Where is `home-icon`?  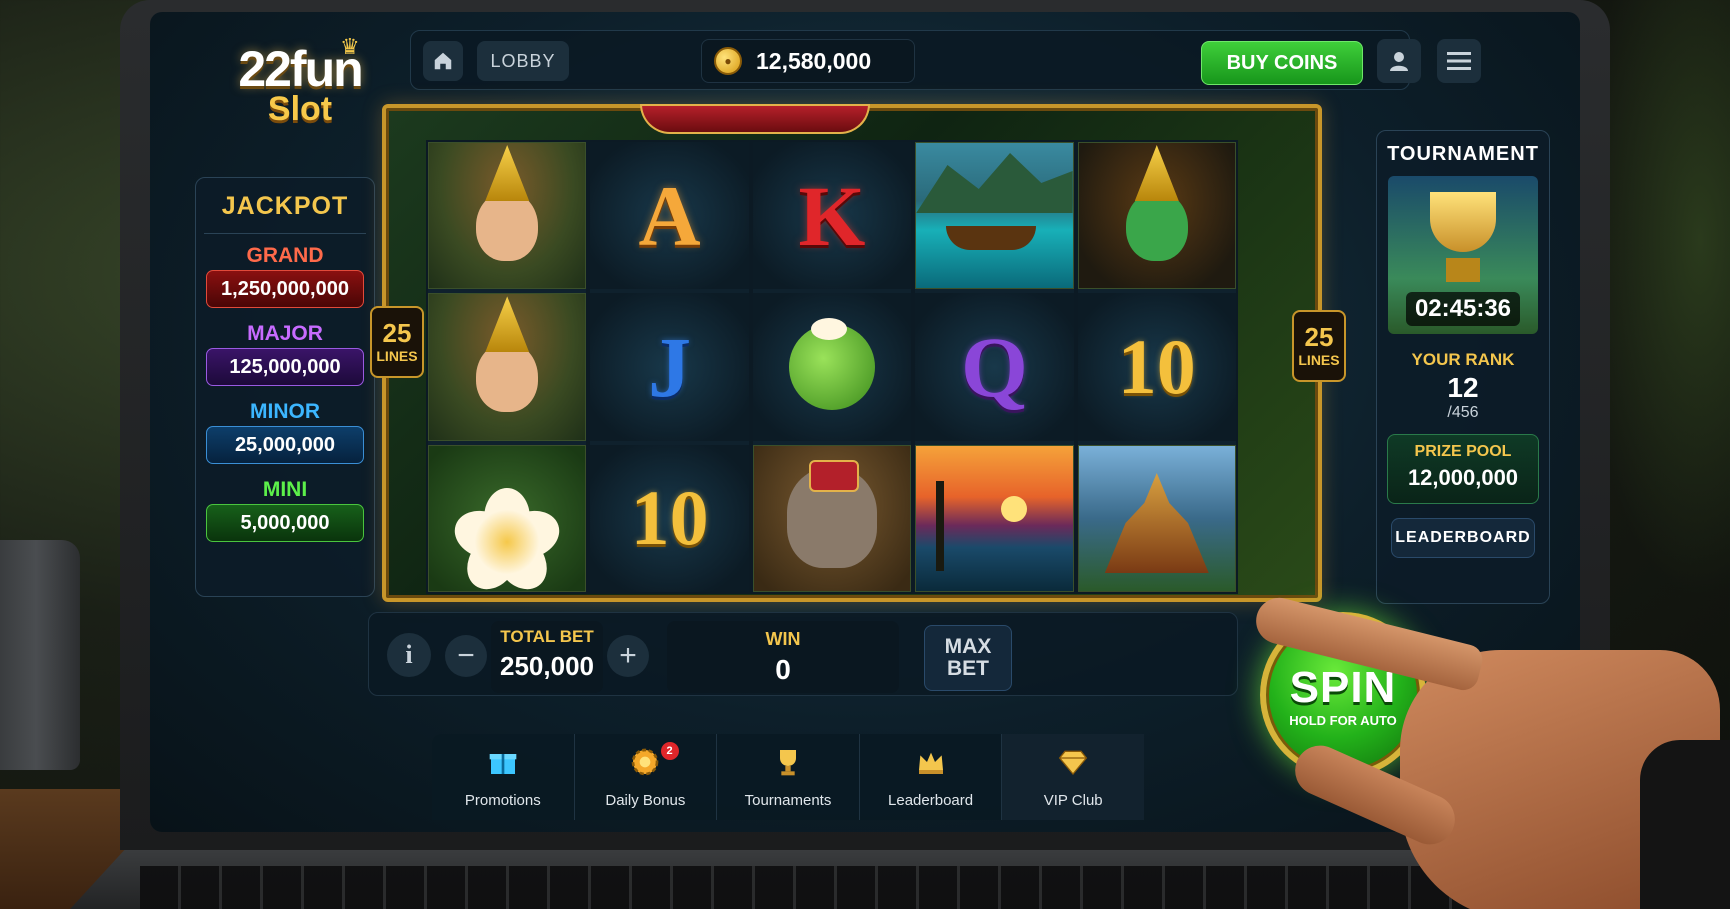
home-icon is located at coordinates (443, 61).